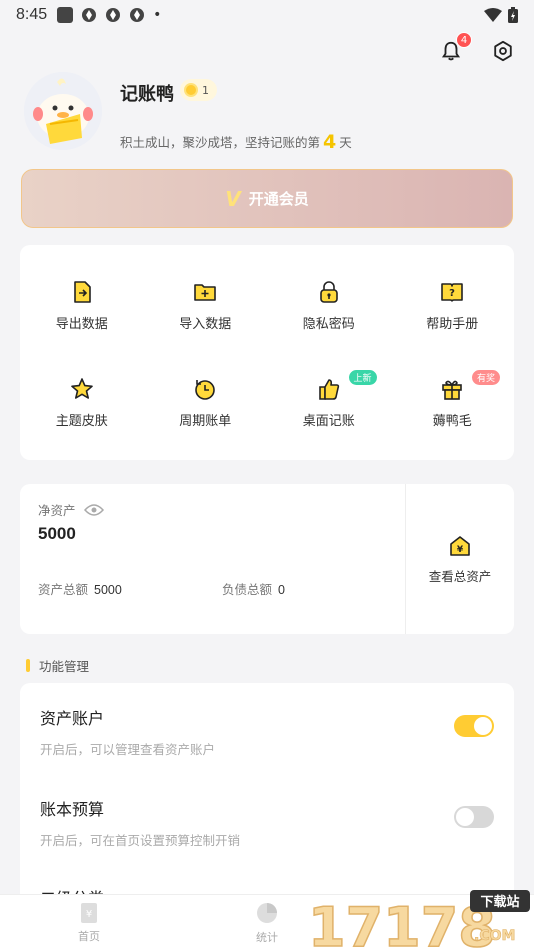  Describe the element at coordinates (452, 421) in the screenshot. I see `grid-label: 薅鸭毛` at that location.